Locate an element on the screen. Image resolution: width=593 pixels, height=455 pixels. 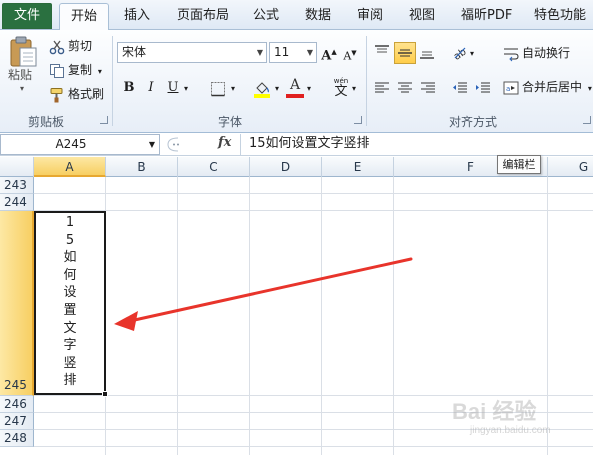
fill-color-dropdown-icon: ▾ is located at coordinates (277, 89).